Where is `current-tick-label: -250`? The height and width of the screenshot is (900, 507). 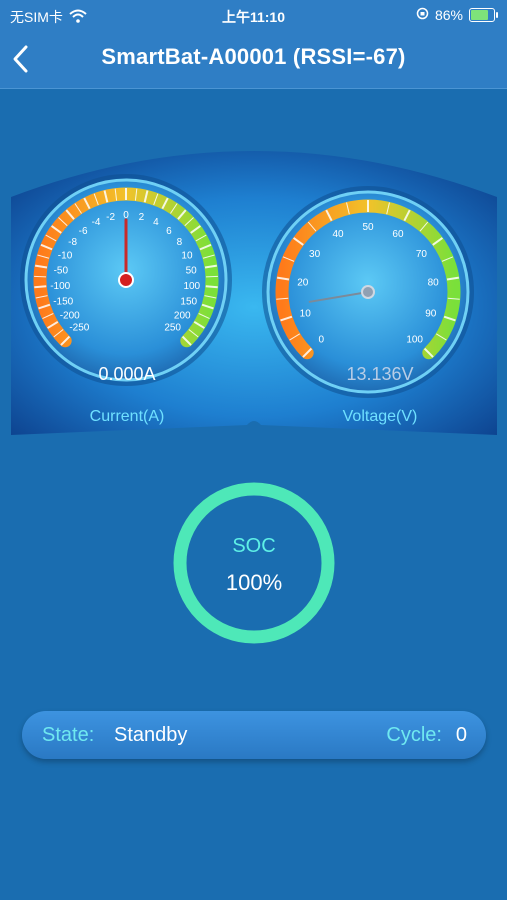
current-tick-label: -250 is located at coordinates (79, 328).